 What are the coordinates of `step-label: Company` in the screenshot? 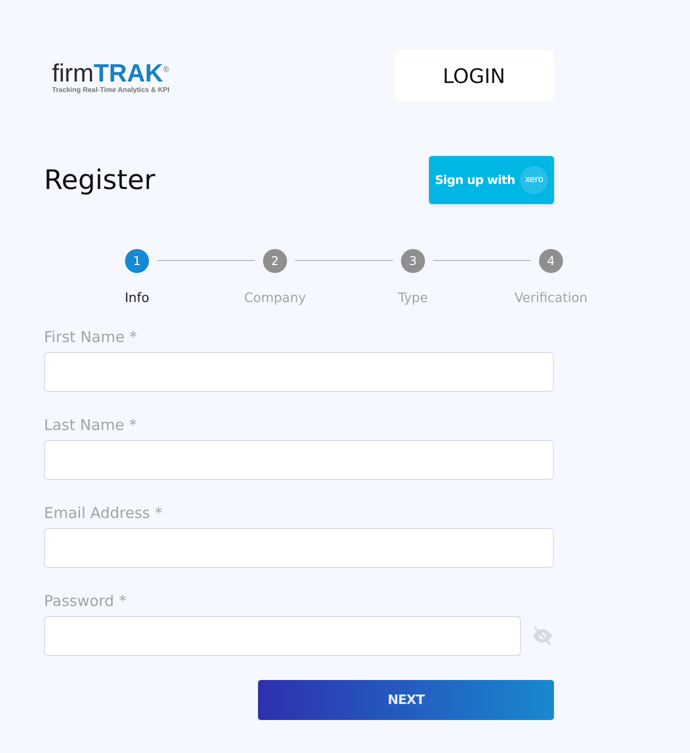 It's located at (275, 298).